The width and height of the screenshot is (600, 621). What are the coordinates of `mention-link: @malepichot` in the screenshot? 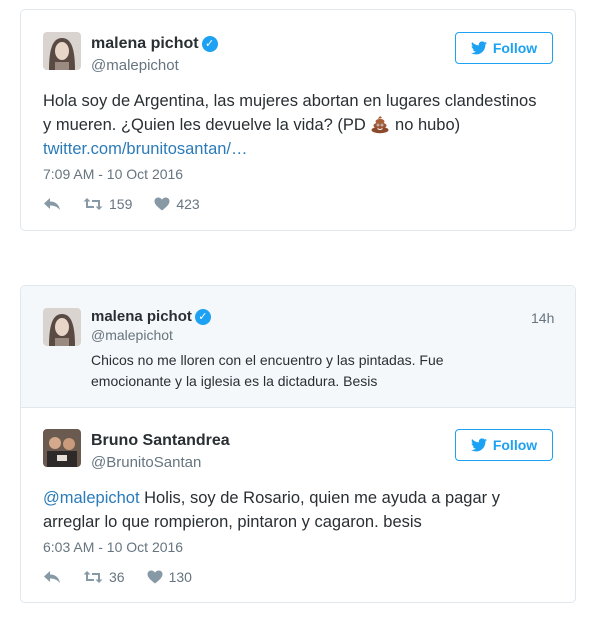 It's located at (91, 498).